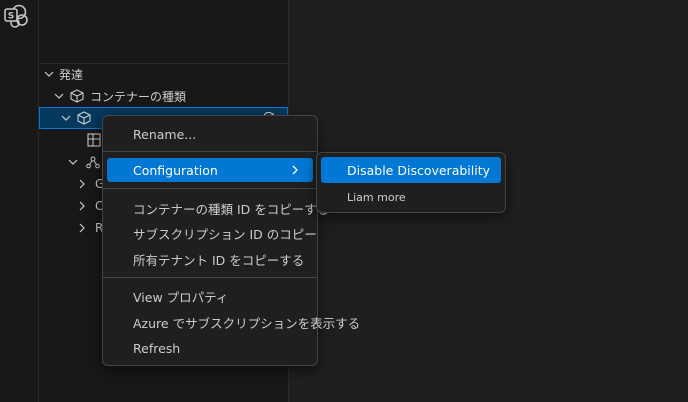 This screenshot has width=688, height=402. Describe the element at coordinates (93, 162) in the screenshot. I see `network-icon` at that location.